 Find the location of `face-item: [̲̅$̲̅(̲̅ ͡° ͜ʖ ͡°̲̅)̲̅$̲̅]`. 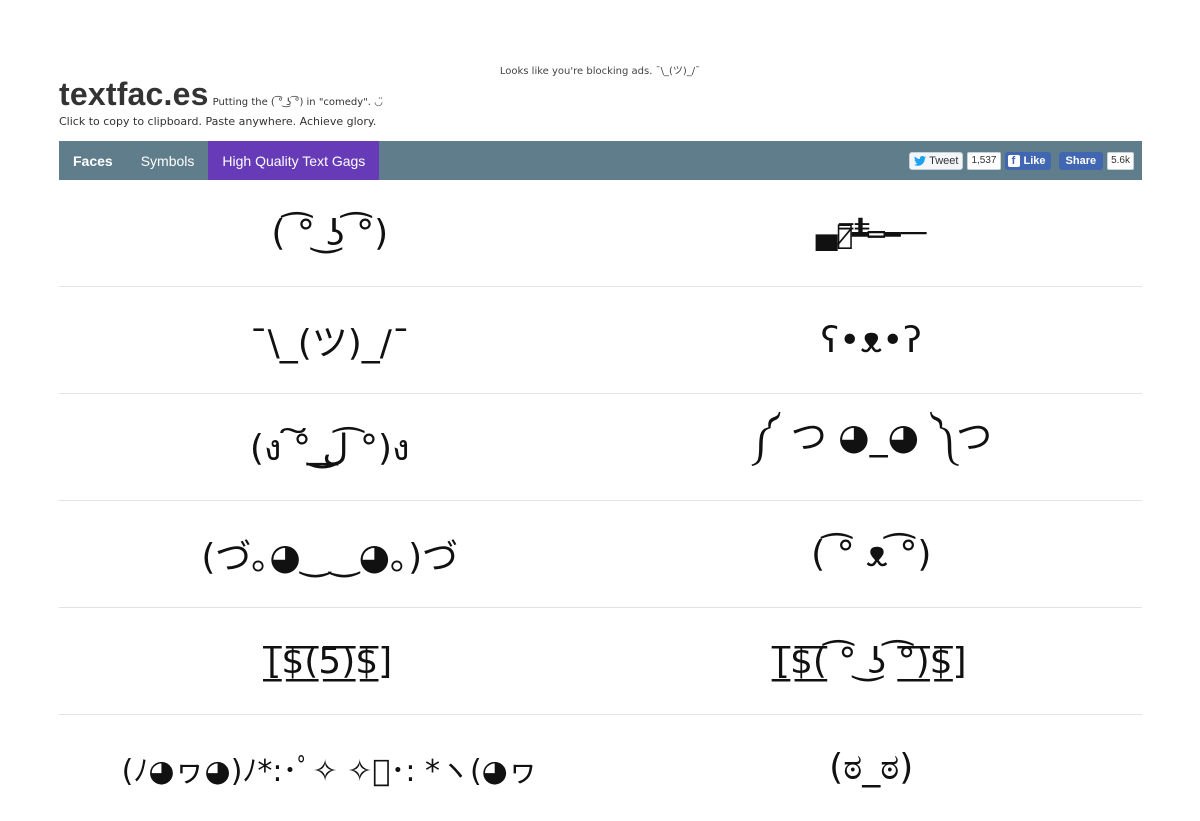

face-item: [̲̅$̲̅(̲̅ ͡° ͜ʖ ͡°̲̅)̲̅$̲̅] is located at coordinates (872, 661).